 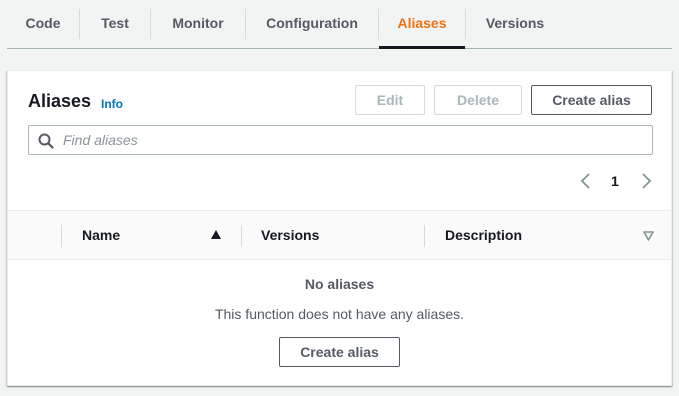 I want to click on column-header-versions: Versions, so click(x=290, y=235).